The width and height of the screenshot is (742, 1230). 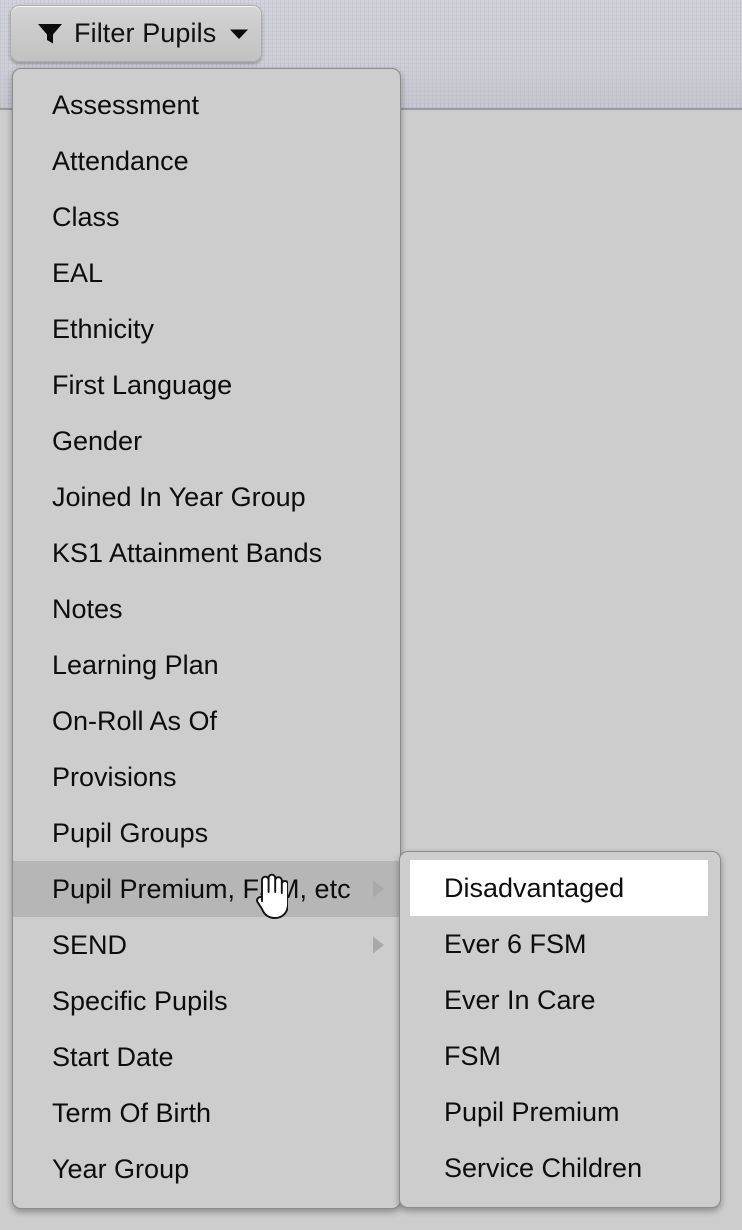 I want to click on menu-item-year-group: Year Group, so click(x=206, y=1169).